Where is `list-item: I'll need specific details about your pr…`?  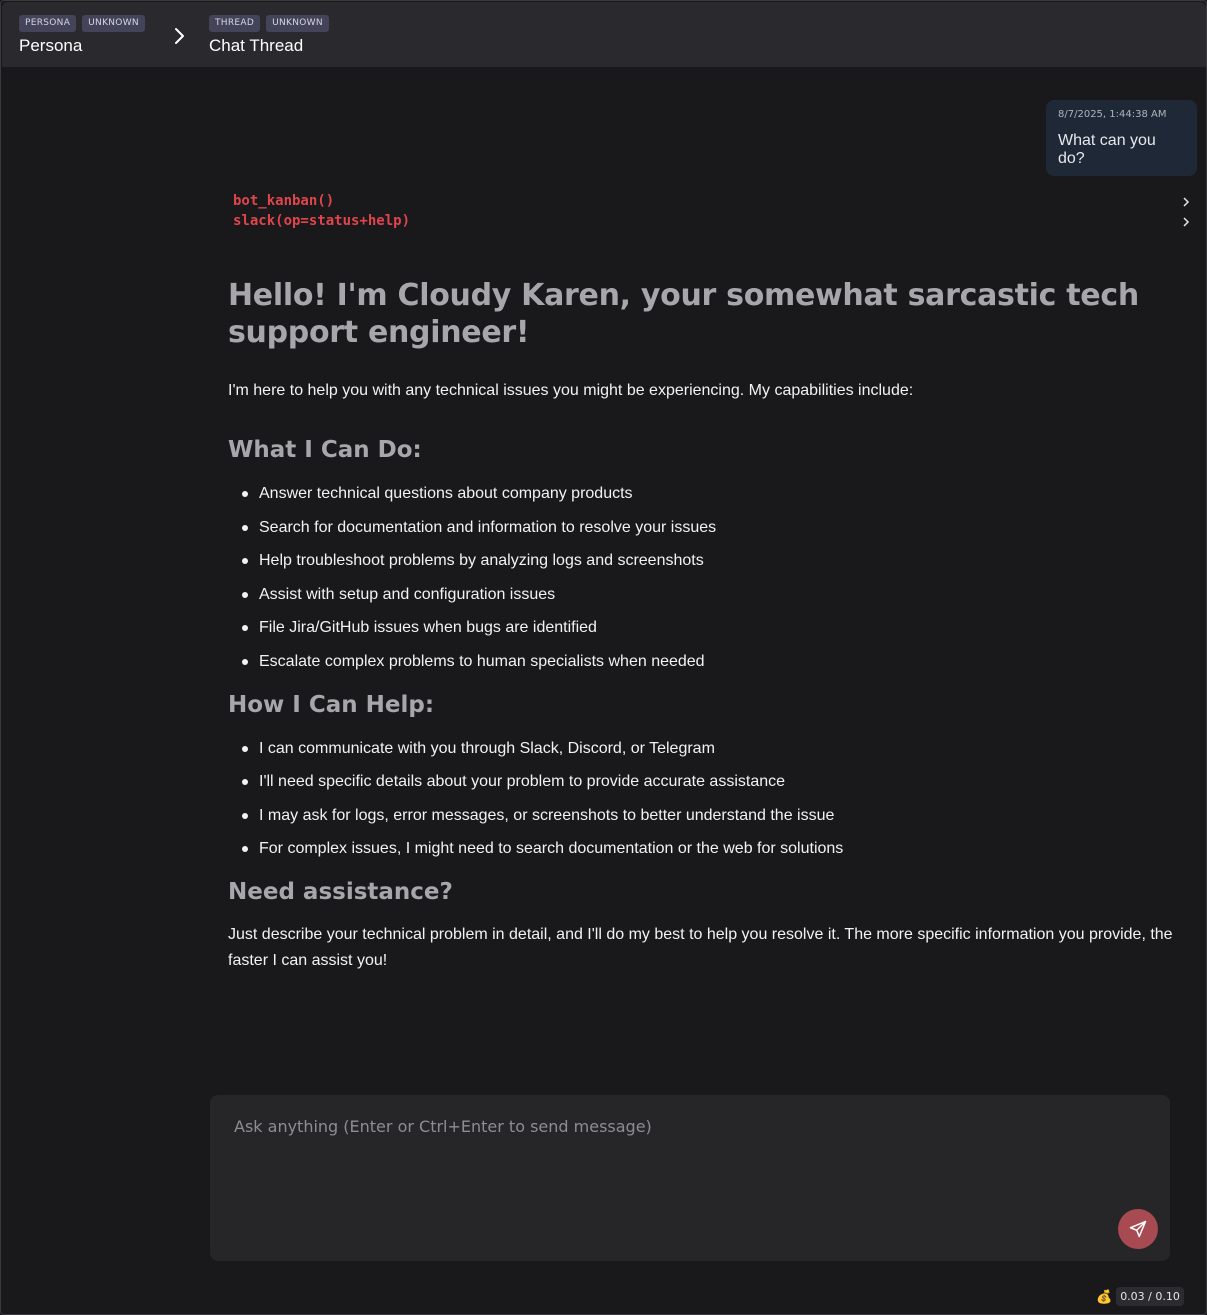
list-item: I'll need specific details about your pr… is located at coordinates (715, 789).